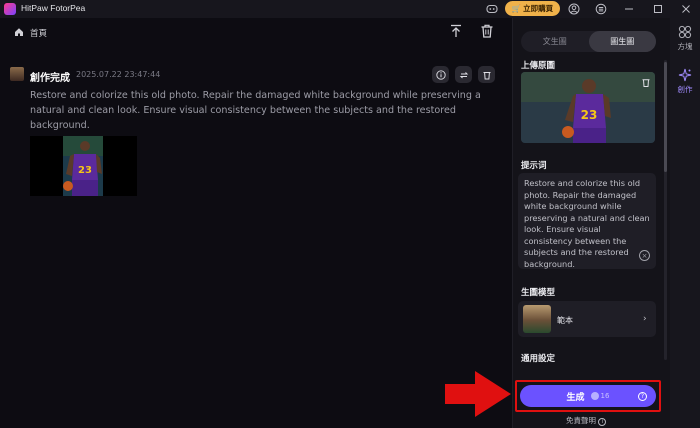  What do you see at coordinates (10, 9) in the screenshot?
I see `app-logo-icon` at bounding box center [10, 9].